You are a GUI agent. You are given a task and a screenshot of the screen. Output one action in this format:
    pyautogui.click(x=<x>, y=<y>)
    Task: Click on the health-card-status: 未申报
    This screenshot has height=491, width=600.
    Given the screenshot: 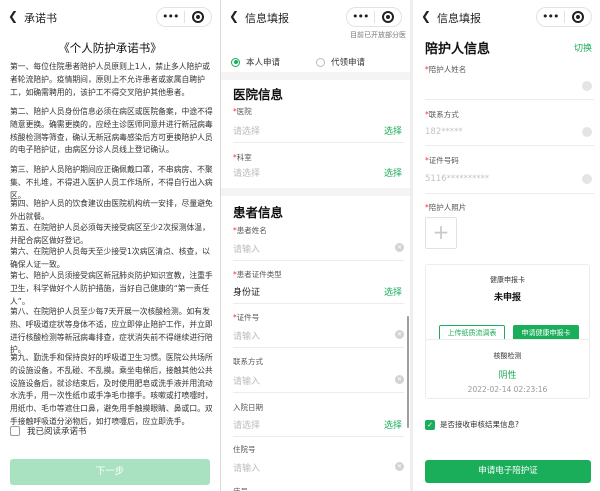 What is the action you would take?
    pyautogui.click(x=507, y=298)
    